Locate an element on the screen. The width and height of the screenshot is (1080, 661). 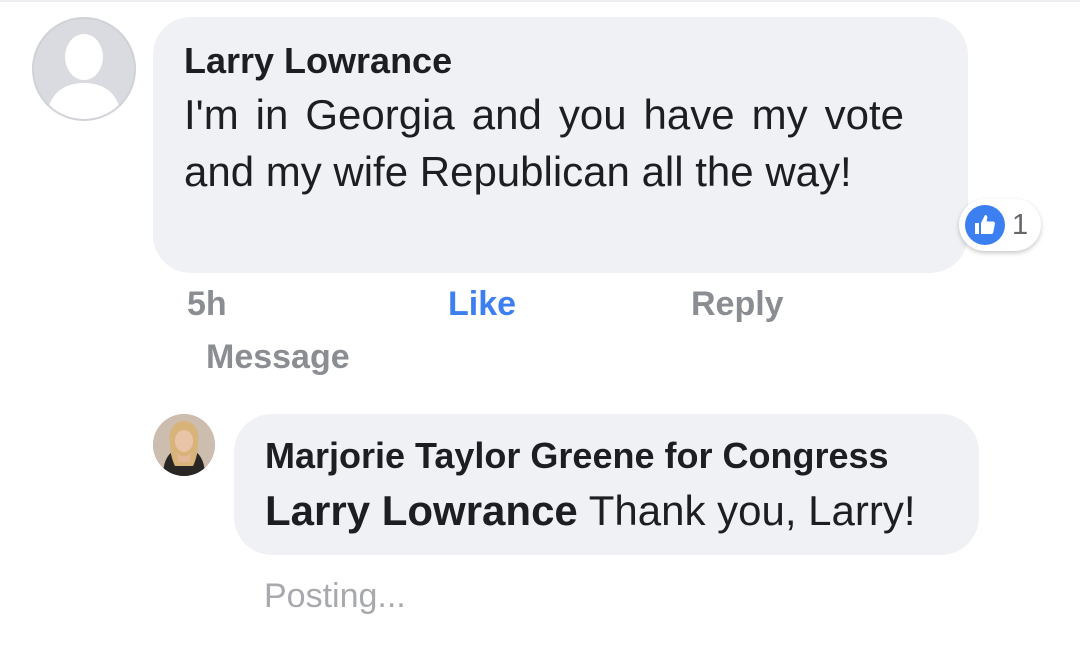
like-button: Like is located at coordinates (482, 304).